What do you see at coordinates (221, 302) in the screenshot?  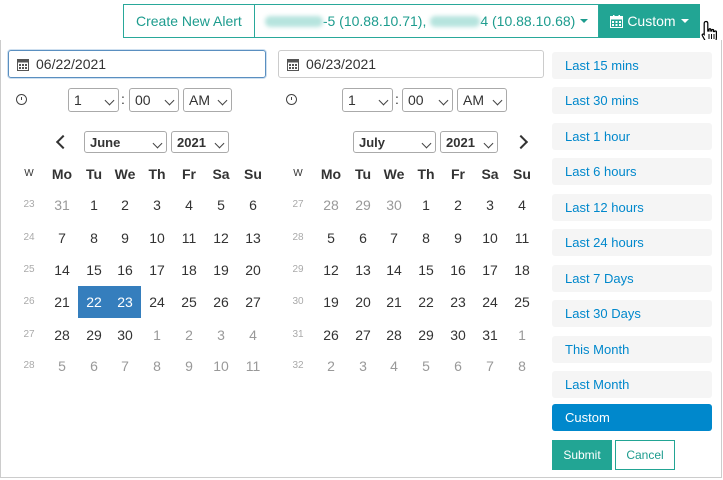 I see `calendar-day: 26` at bounding box center [221, 302].